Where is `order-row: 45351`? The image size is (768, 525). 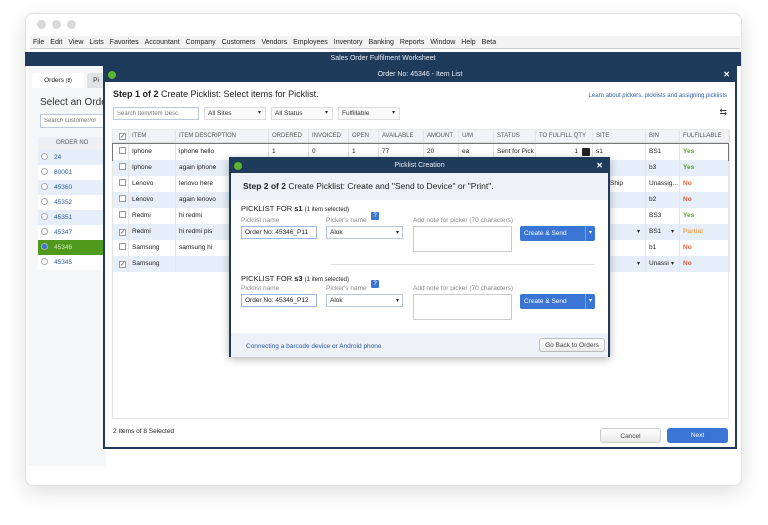 order-row: 45351 is located at coordinates (72, 217).